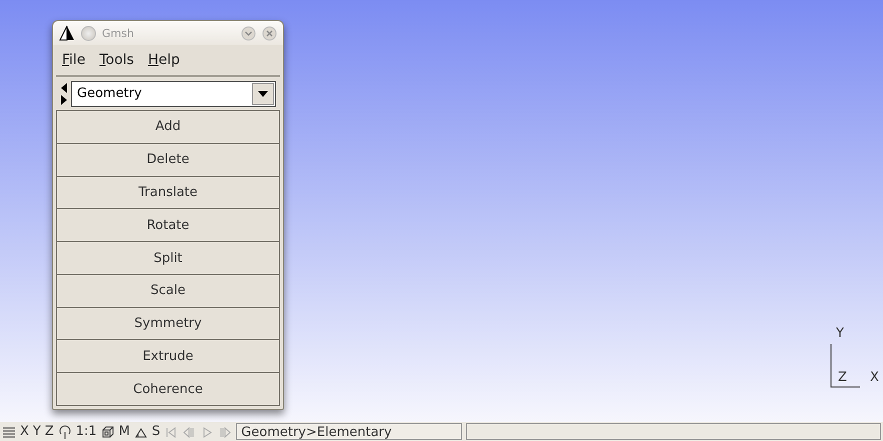 This screenshot has height=441, width=883. What do you see at coordinates (874, 377) in the screenshot?
I see `axis-label: X` at bounding box center [874, 377].